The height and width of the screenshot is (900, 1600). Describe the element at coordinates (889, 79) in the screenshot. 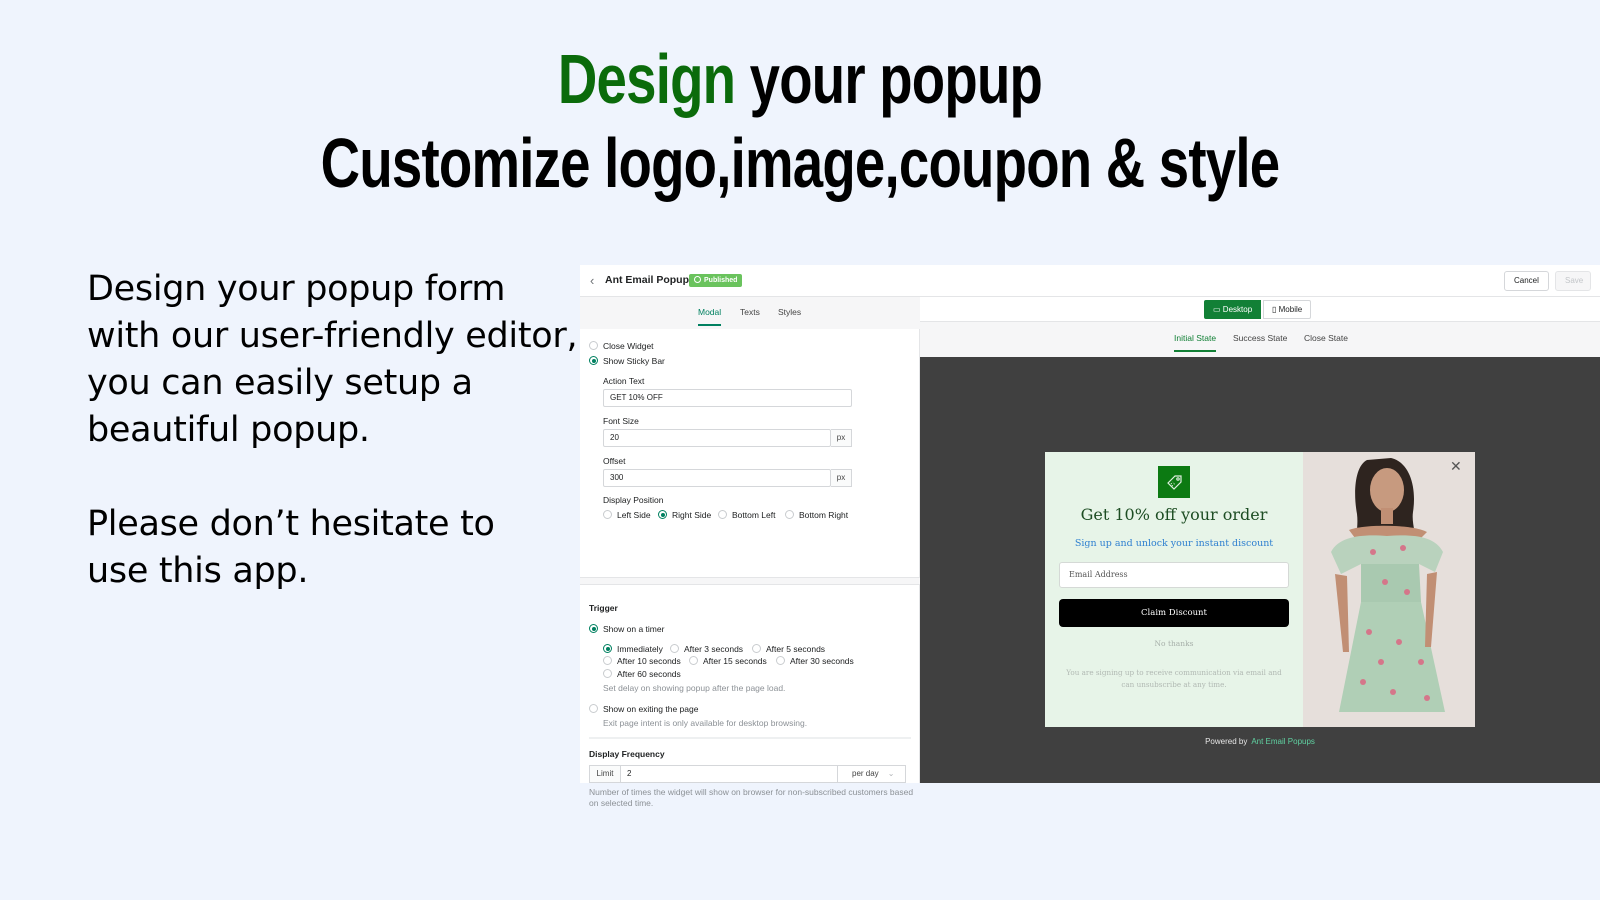

I see `hero-line-1-rest: your popup` at that location.